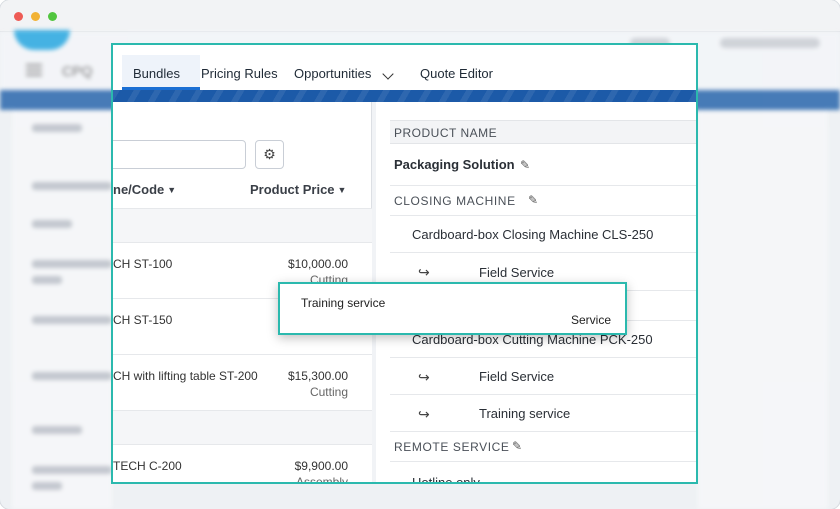 The width and height of the screenshot is (840, 509). Describe the element at coordinates (455, 201) in the screenshot. I see `section-title: CLOSING MACHINE` at that location.